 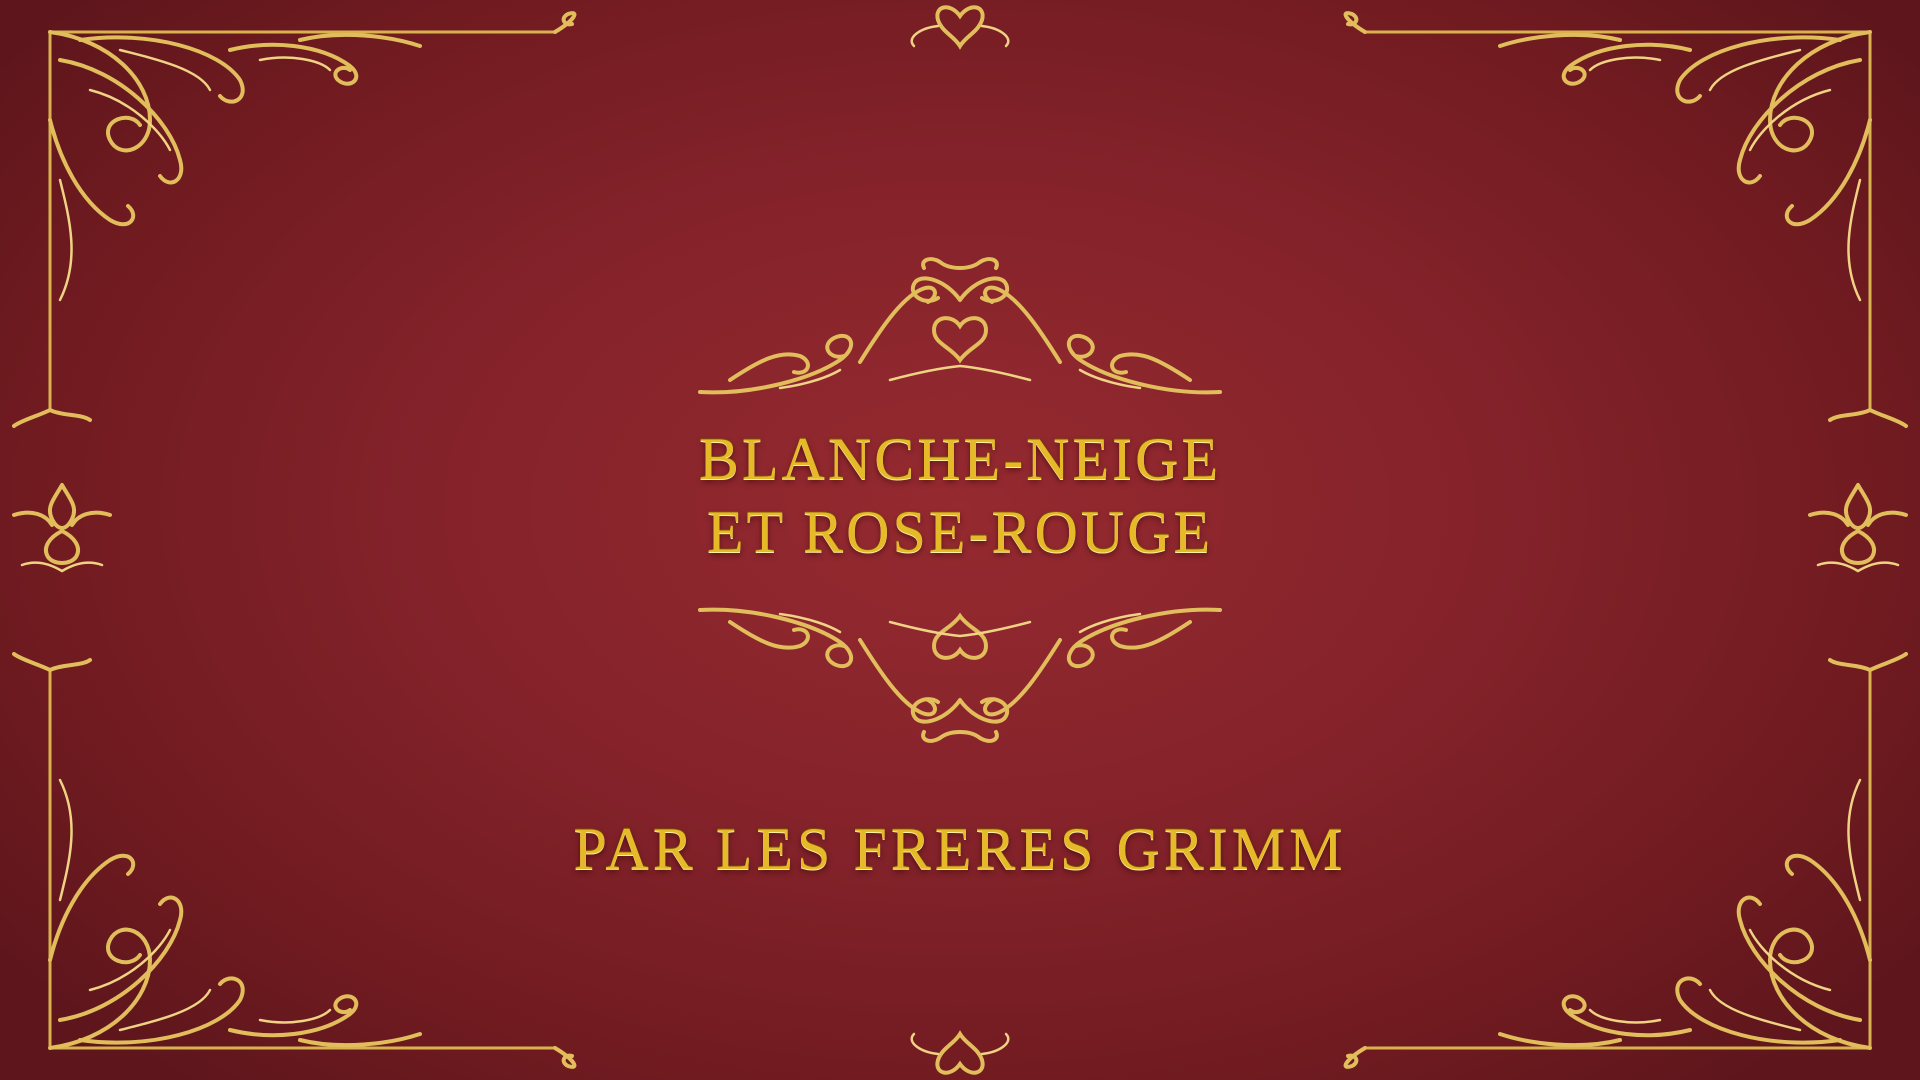 What do you see at coordinates (960, 459) in the screenshot?
I see `title-line-1: BLANCHE-NEIGE` at bounding box center [960, 459].